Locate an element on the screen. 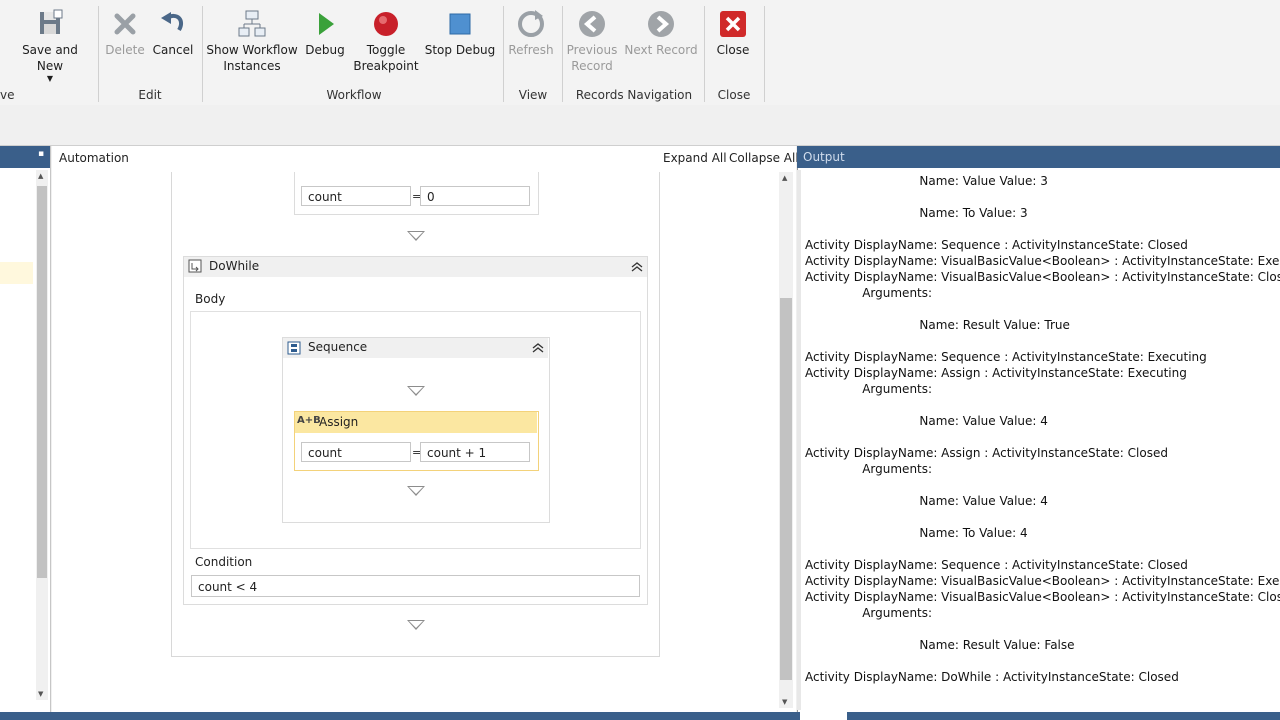 Image resolution: width=1280 pixels, height=720 pixels. delete-button: Delete is located at coordinates (125, 33).